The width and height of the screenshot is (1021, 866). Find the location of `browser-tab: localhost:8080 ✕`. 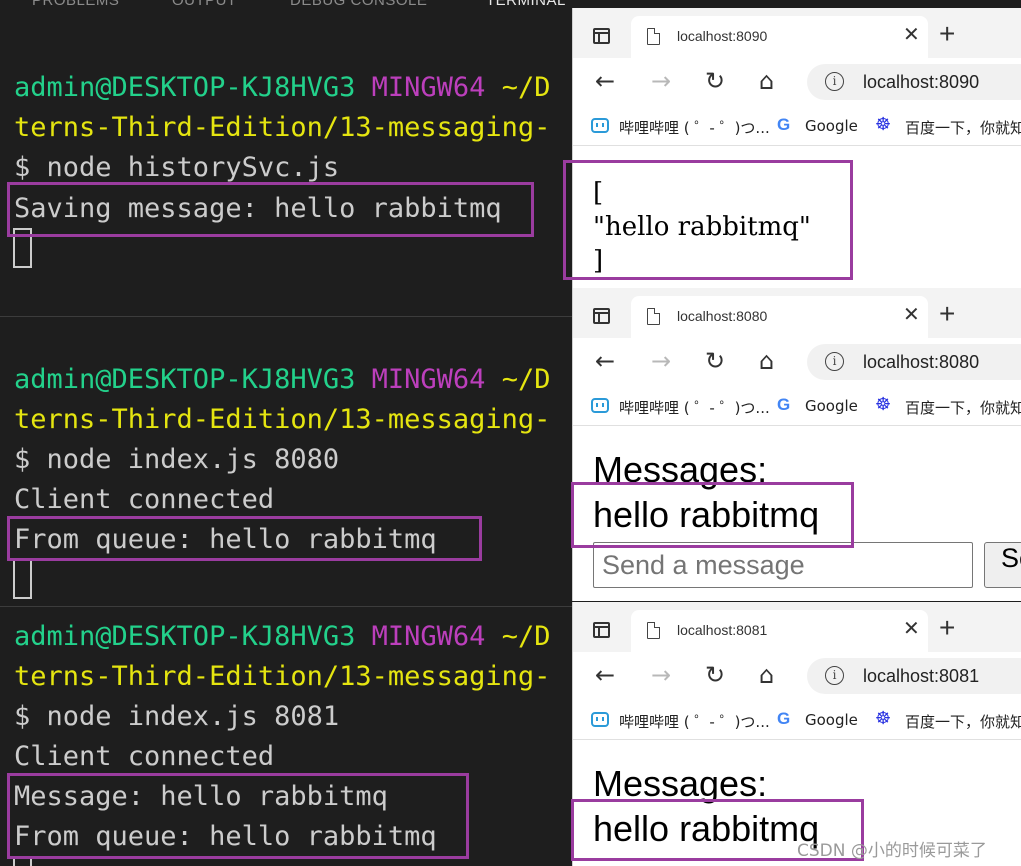

browser-tab: localhost:8080 ✕ is located at coordinates (779, 317).